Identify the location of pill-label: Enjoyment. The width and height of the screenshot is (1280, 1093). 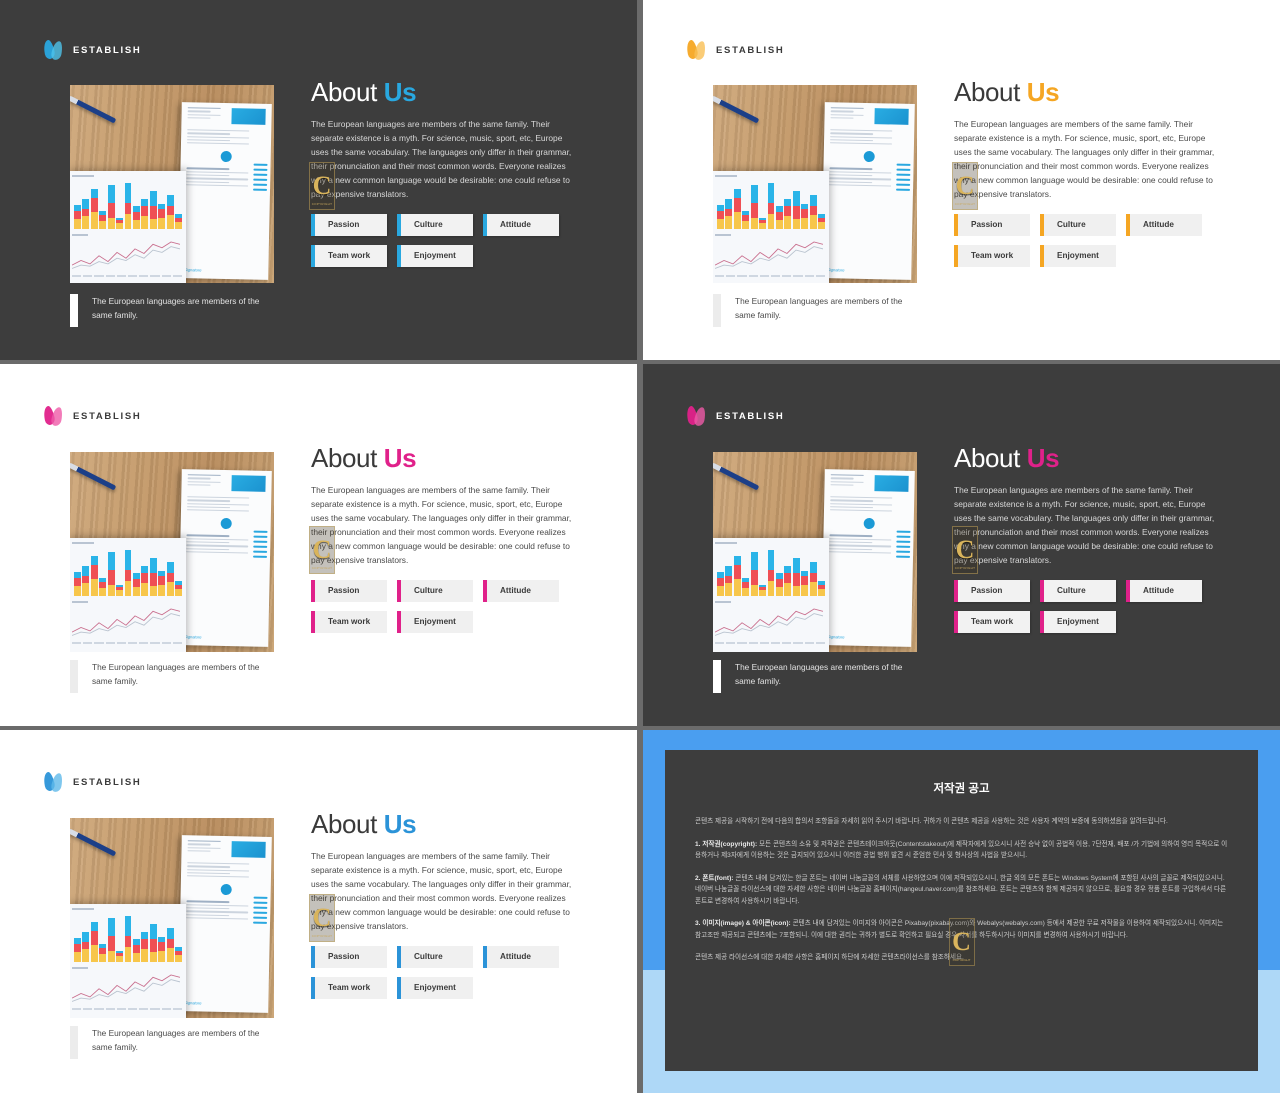
(435, 622).